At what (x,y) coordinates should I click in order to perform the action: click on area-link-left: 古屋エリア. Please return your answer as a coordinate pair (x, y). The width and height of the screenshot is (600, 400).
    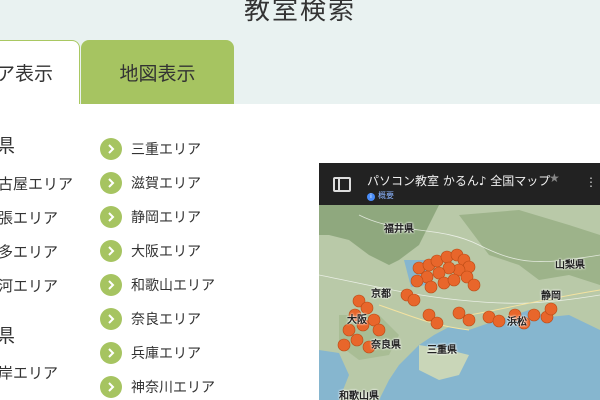
    Looking at the image, I should click on (36, 183).